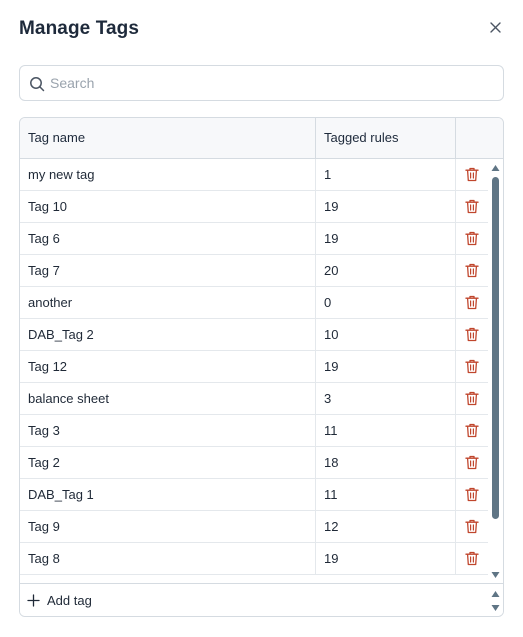 The height and width of the screenshot is (637, 523). What do you see at coordinates (386, 526) in the screenshot?
I see `tagged-rules-cell: 12` at bounding box center [386, 526].